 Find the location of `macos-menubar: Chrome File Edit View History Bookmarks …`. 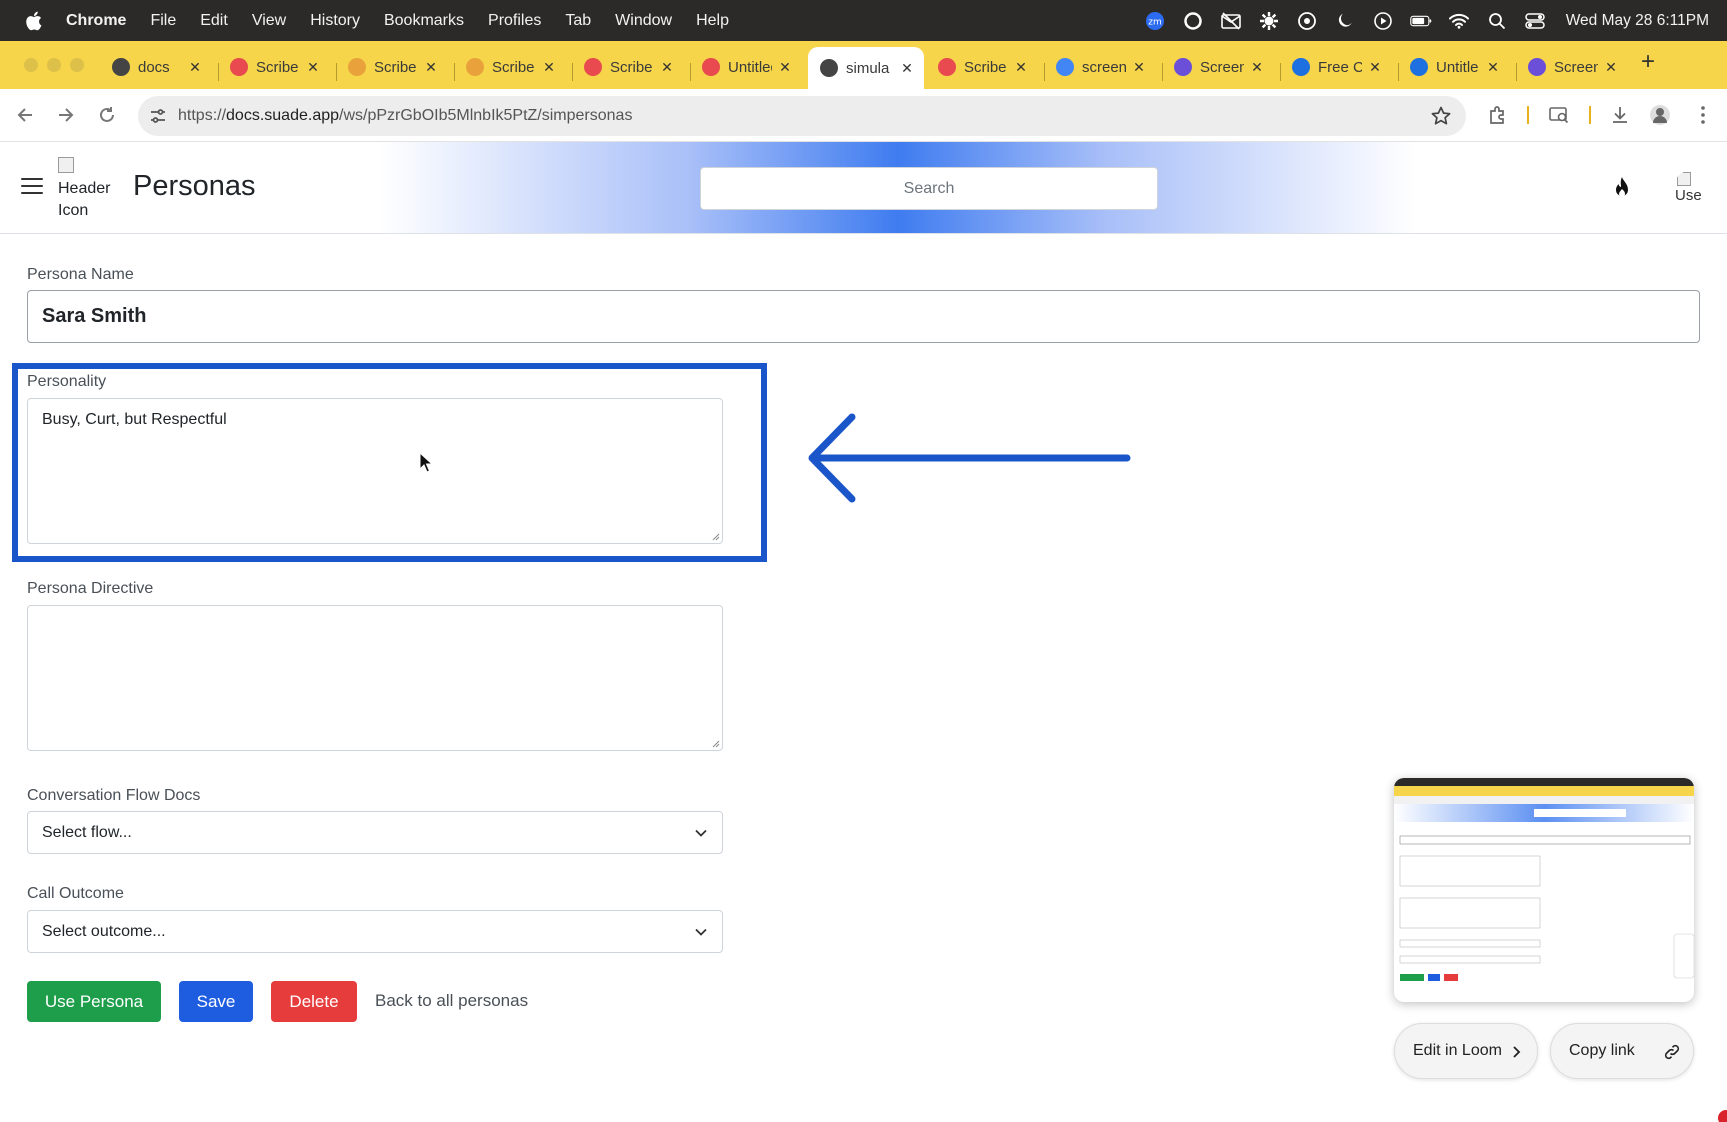

macos-menubar: Chrome File Edit View History Bookmarks … is located at coordinates (863, 20).